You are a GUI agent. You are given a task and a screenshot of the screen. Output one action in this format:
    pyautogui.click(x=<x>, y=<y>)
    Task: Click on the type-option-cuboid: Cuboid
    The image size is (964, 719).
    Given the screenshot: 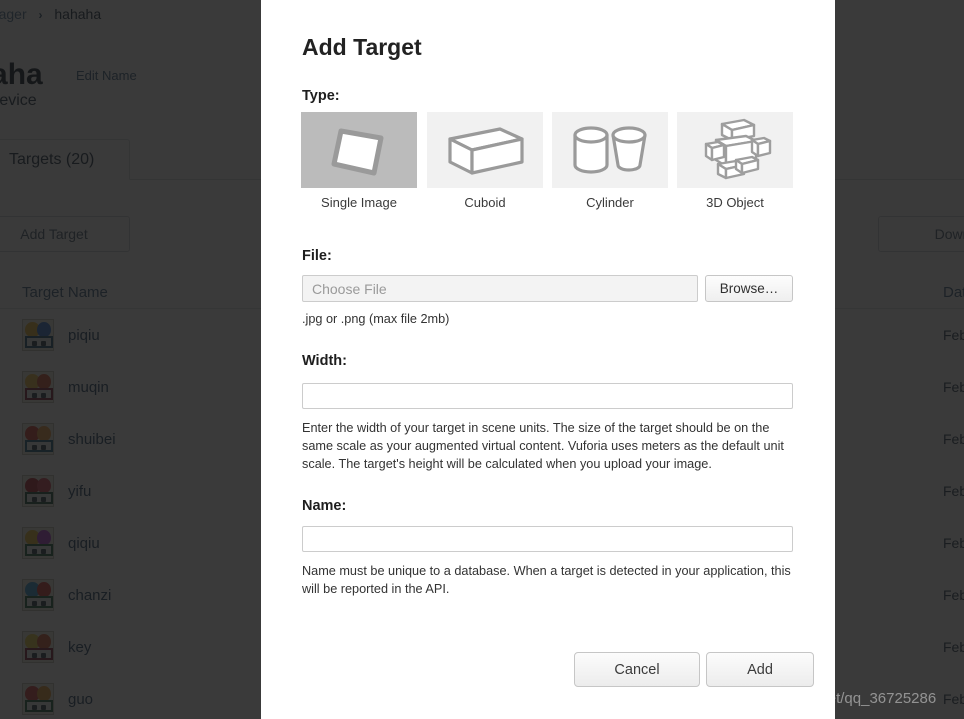 What is the action you would take?
    pyautogui.click(x=485, y=161)
    